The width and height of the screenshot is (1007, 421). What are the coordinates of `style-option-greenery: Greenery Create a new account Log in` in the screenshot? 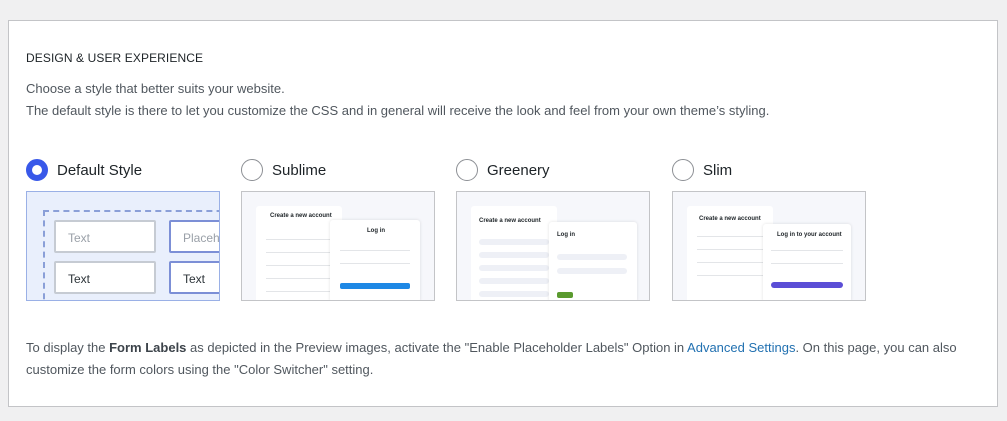 It's located at (553, 229).